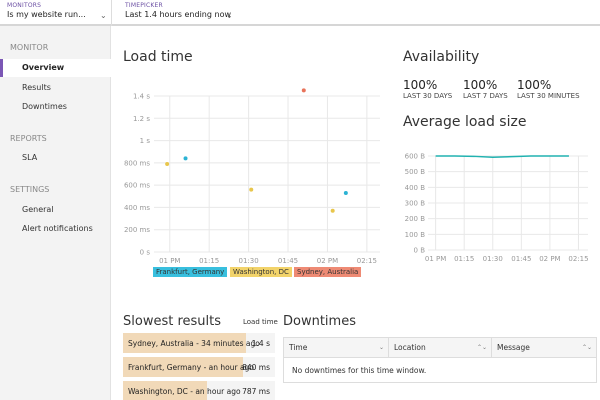 Image resolution: width=600 pixels, height=400 pixels. I want to click on y-tick-label: 0 B, so click(420, 251).